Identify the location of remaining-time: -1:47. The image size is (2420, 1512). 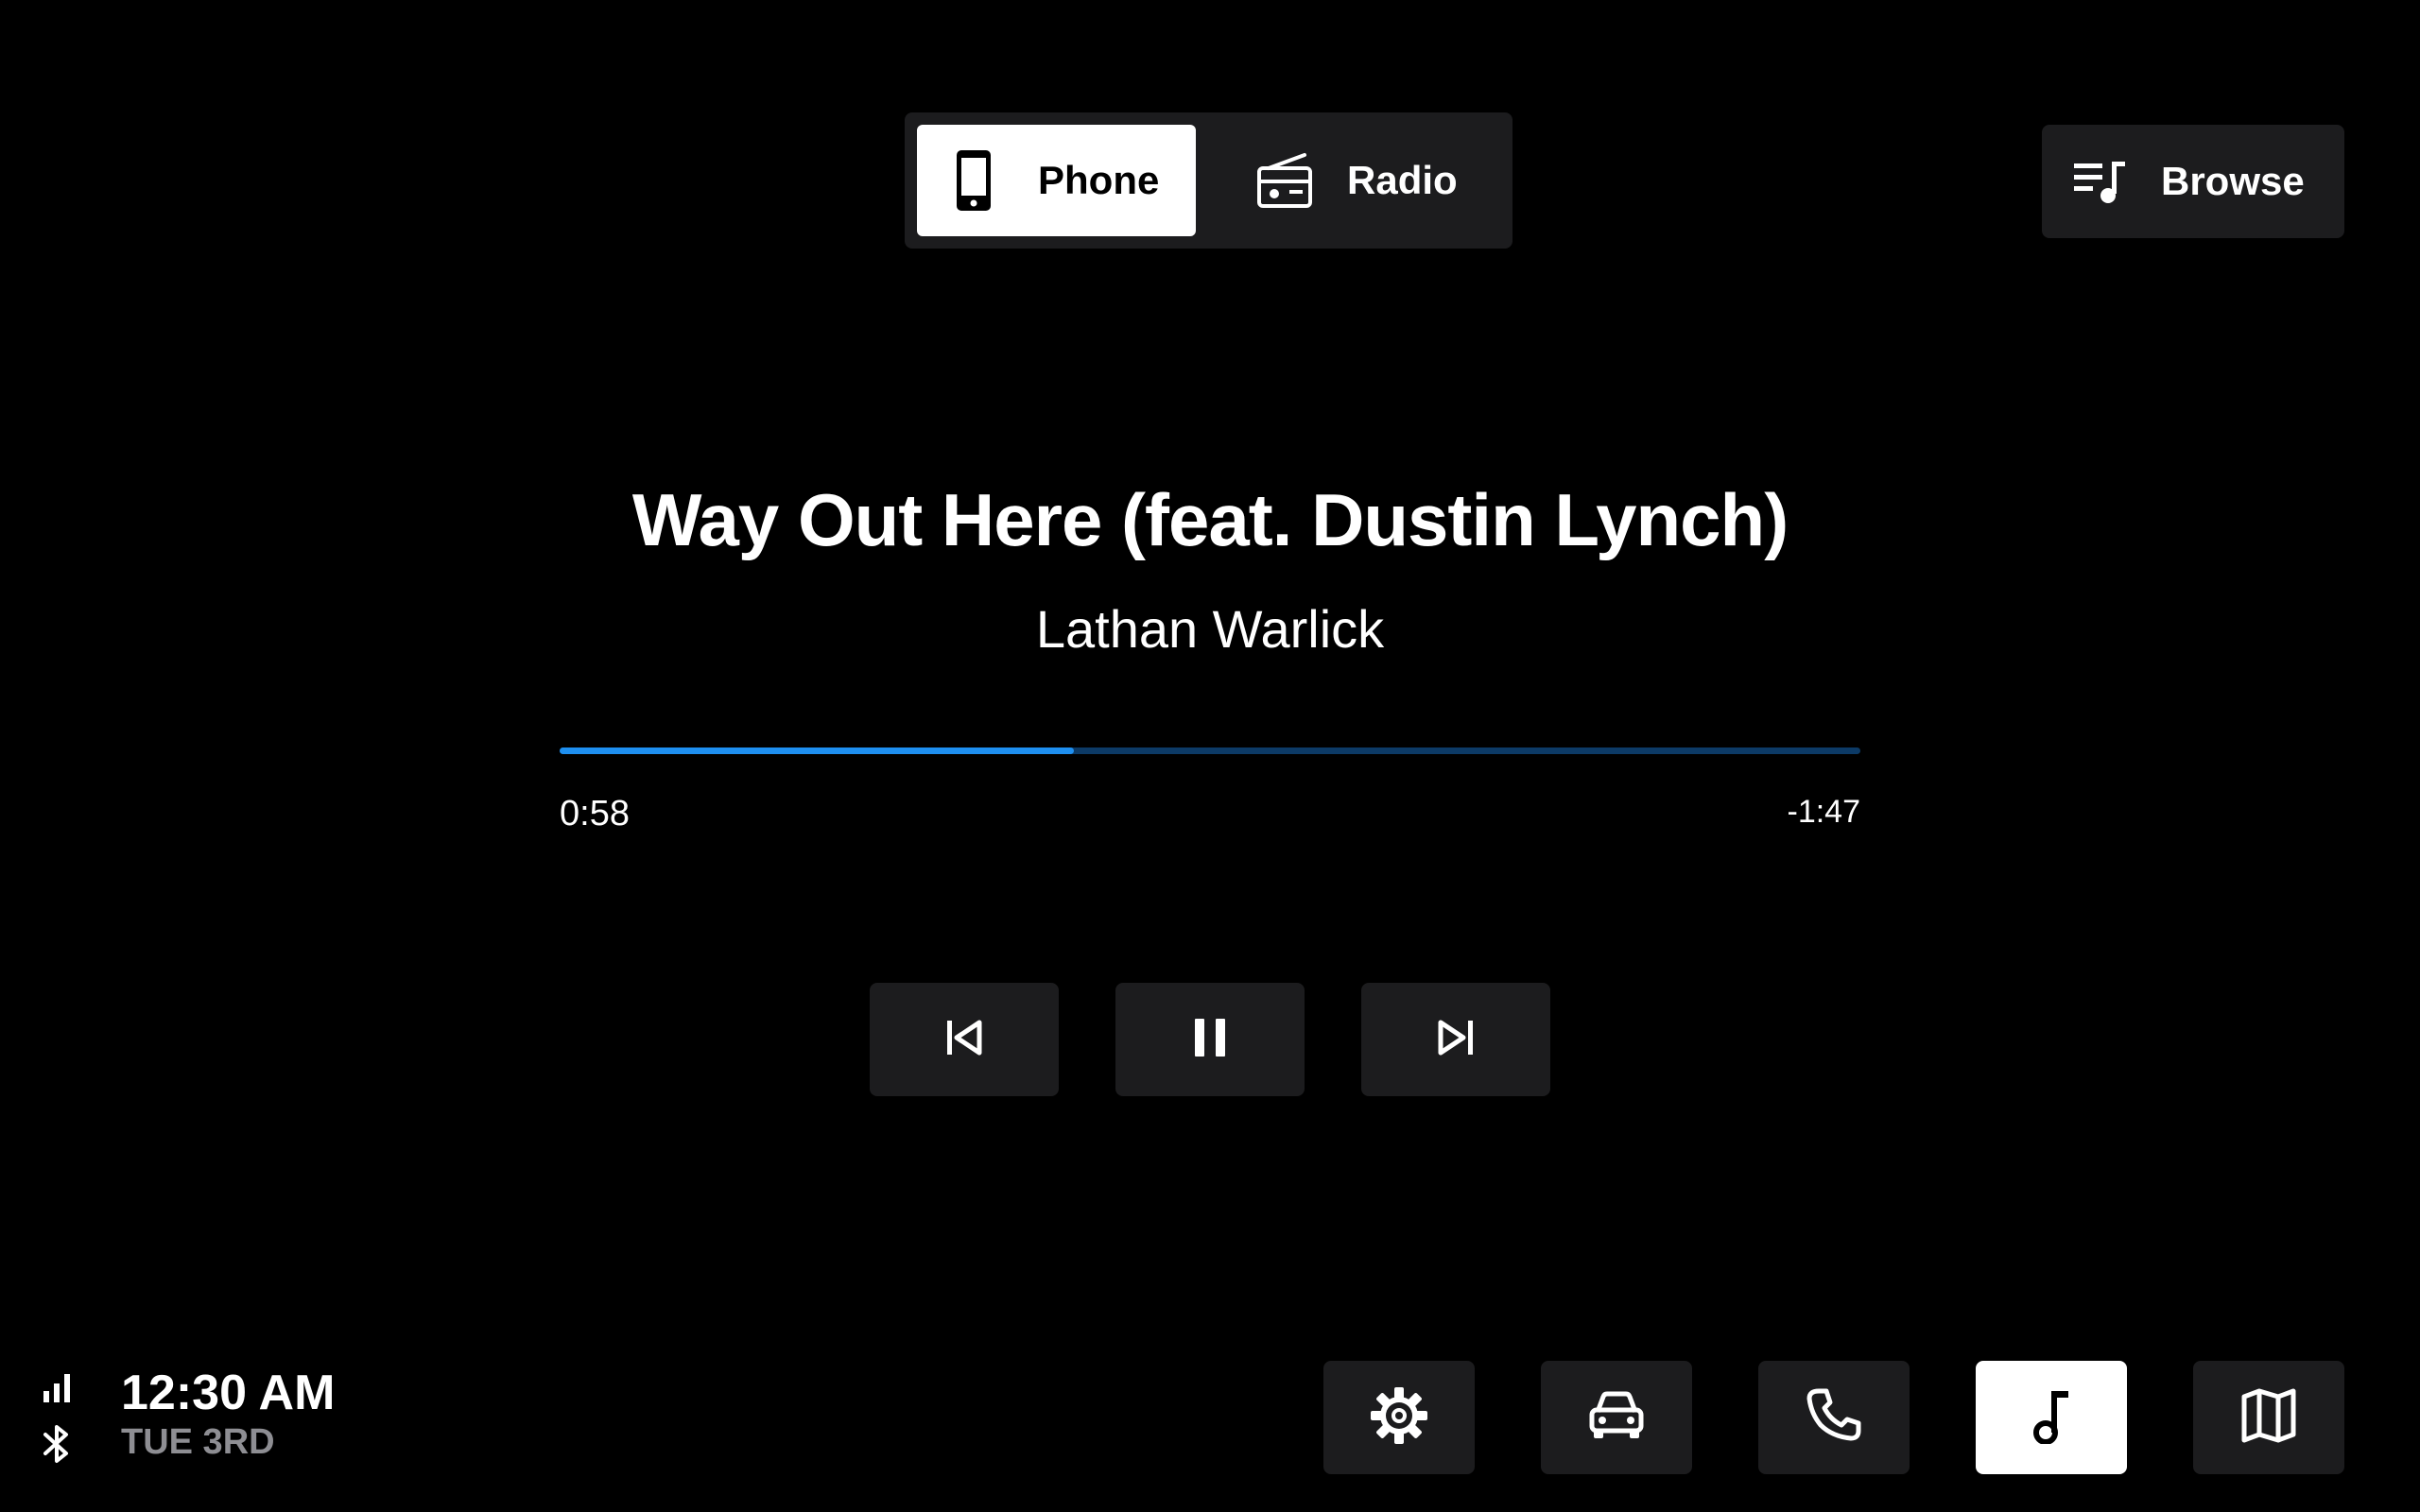
(1824, 812).